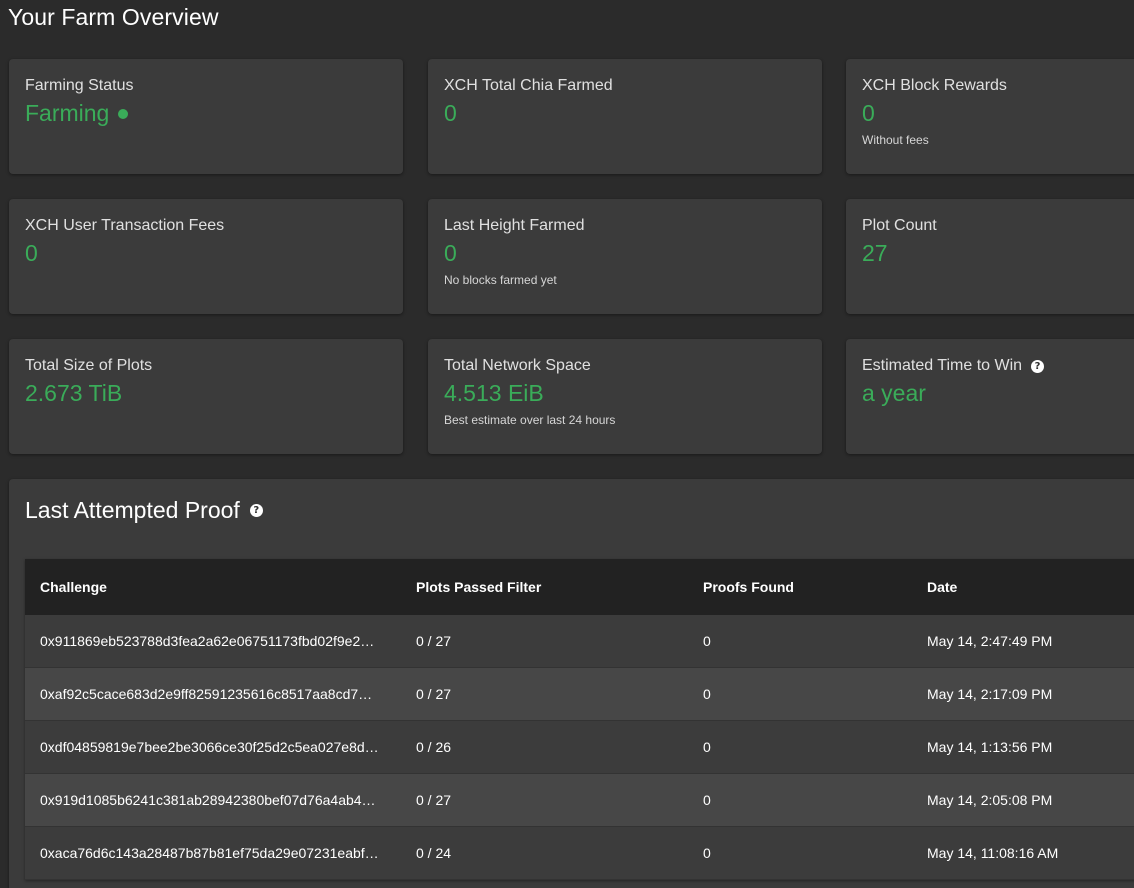 The height and width of the screenshot is (888, 1134). What do you see at coordinates (895, 140) in the screenshot?
I see `card-note: Without fees` at bounding box center [895, 140].